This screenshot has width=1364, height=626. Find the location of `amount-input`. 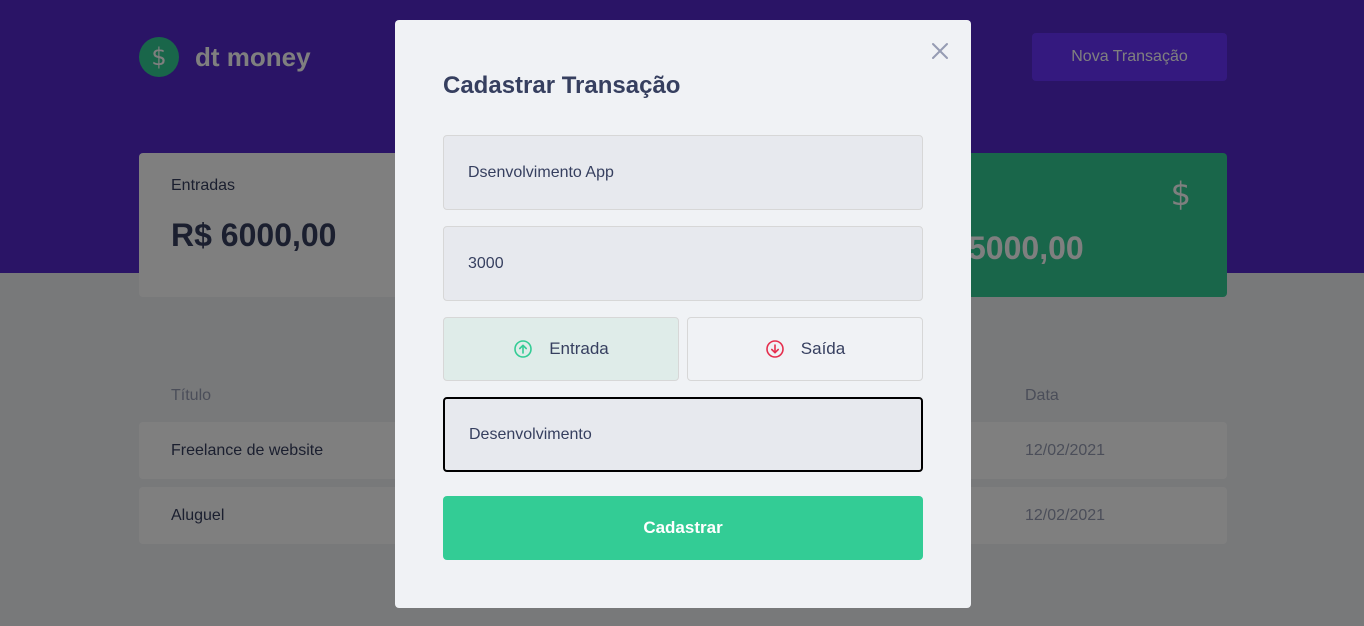

amount-input is located at coordinates (683, 263).